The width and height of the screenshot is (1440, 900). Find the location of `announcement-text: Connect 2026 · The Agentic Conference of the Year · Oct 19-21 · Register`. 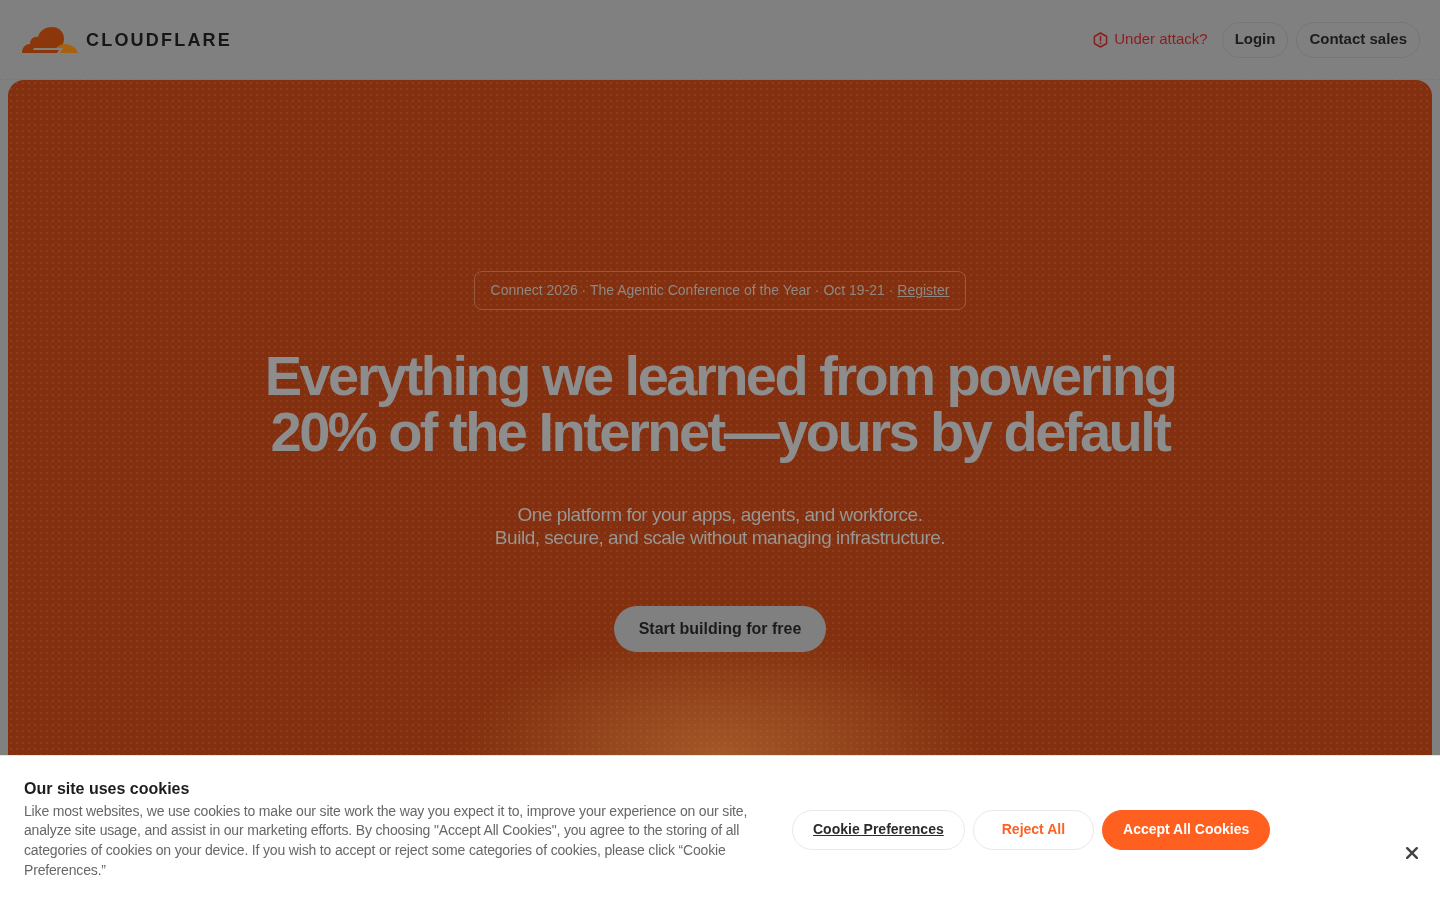

announcement-text: Connect 2026 · The Agentic Conference of the Year · Oct 19-21 · Register is located at coordinates (720, 290).